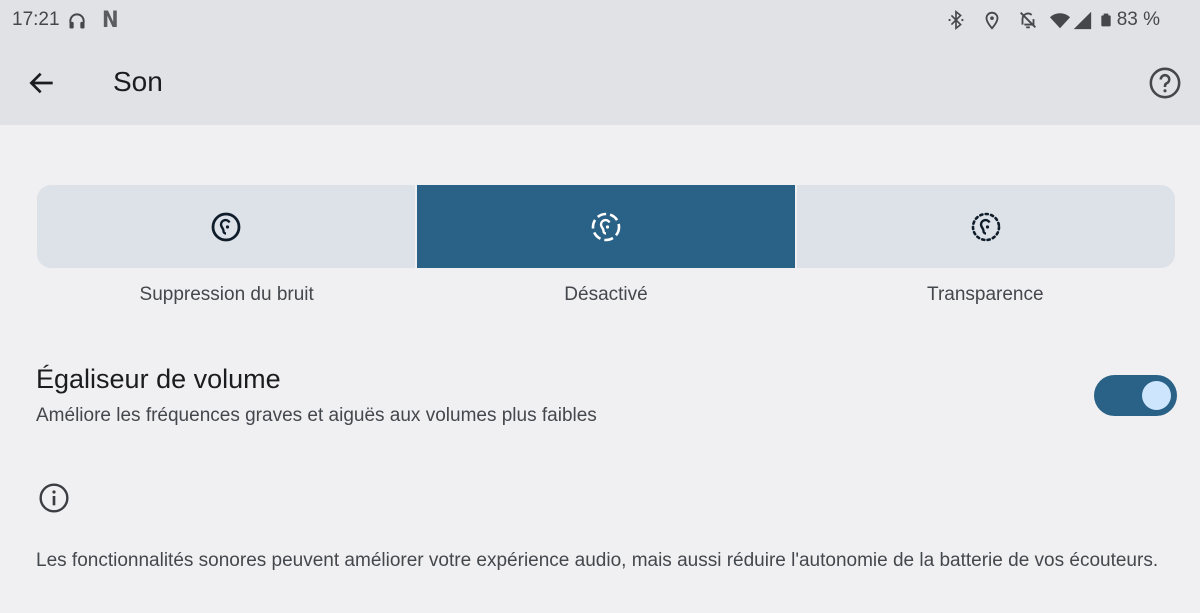 The height and width of the screenshot is (613, 1200). What do you see at coordinates (158, 379) in the screenshot?
I see `volume-eq-title: Égaliseur de volume` at bounding box center [158, 379].